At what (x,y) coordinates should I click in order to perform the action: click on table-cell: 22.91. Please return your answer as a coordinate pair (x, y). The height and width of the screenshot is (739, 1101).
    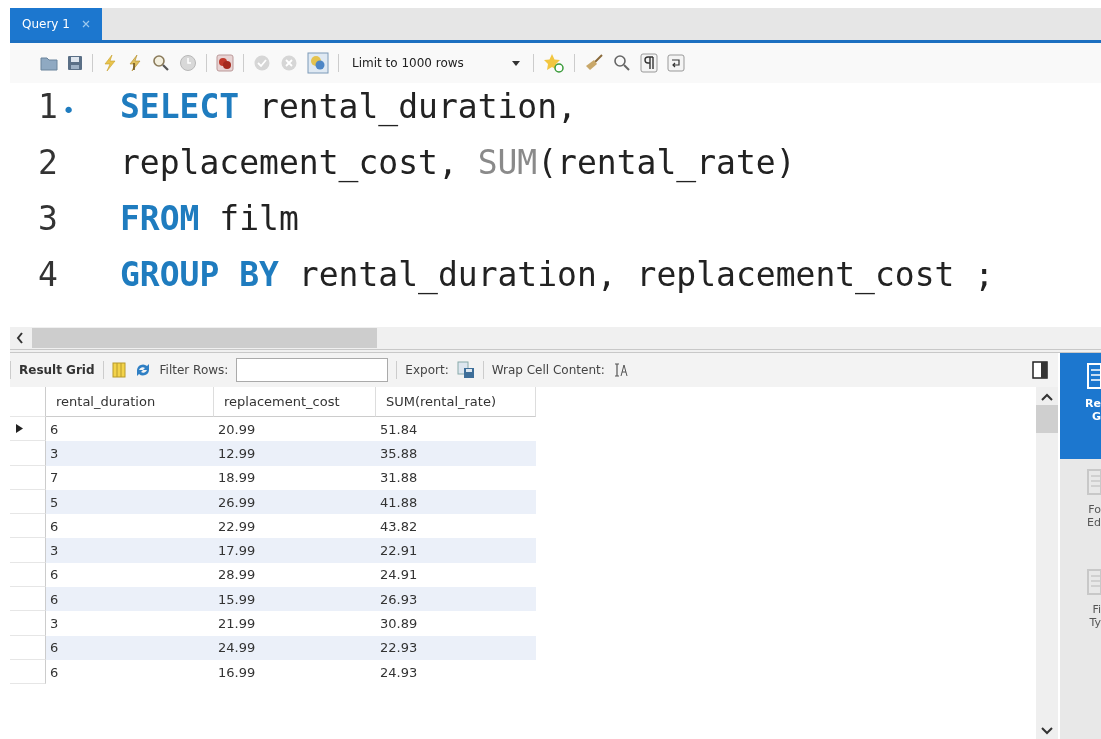
    Looking at the image, I should click on (456, 550).